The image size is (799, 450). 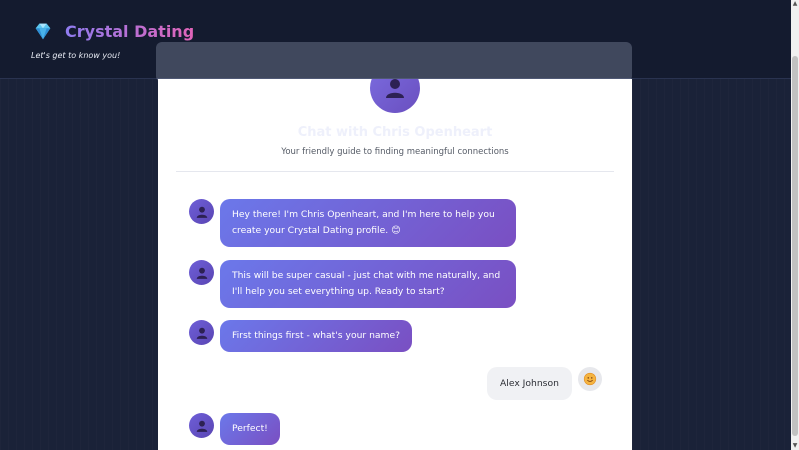 I want to click on user-avatar, so click(x=589, y=379).